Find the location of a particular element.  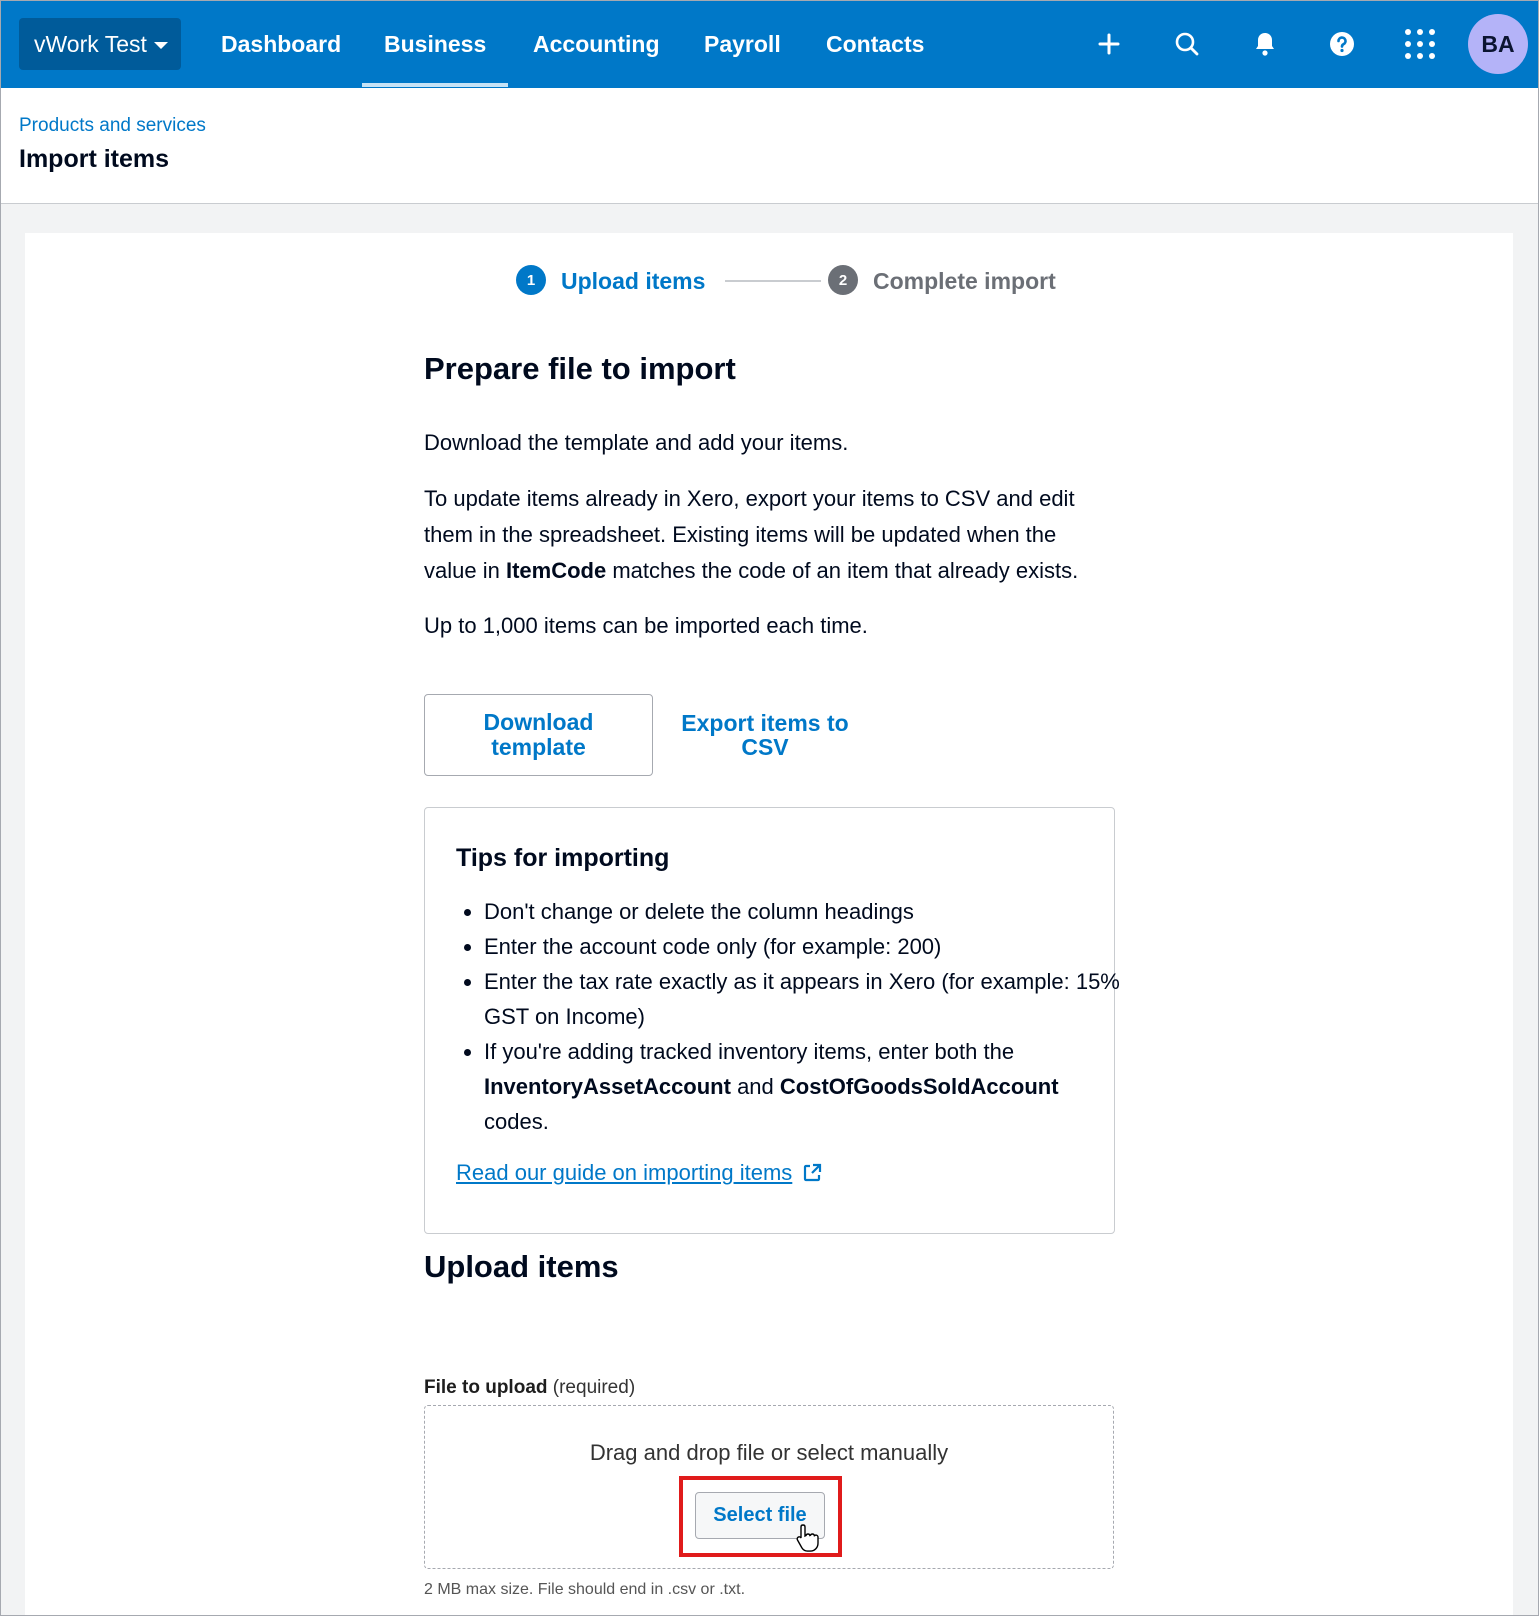

nav-tab-contacts: Contacts is located at coordinates (875, 44).